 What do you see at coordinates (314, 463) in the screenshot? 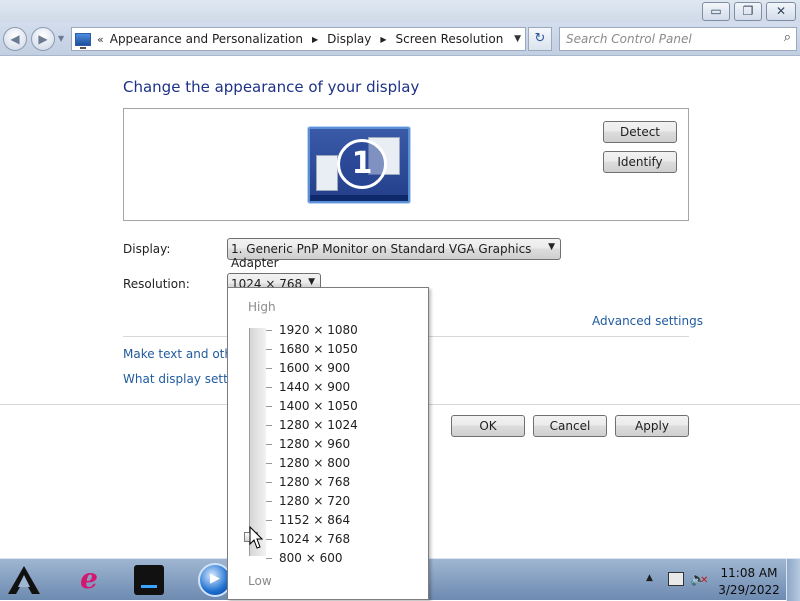
I see `resolution-option: 1280 × 800` at bounding box center [314, 463].